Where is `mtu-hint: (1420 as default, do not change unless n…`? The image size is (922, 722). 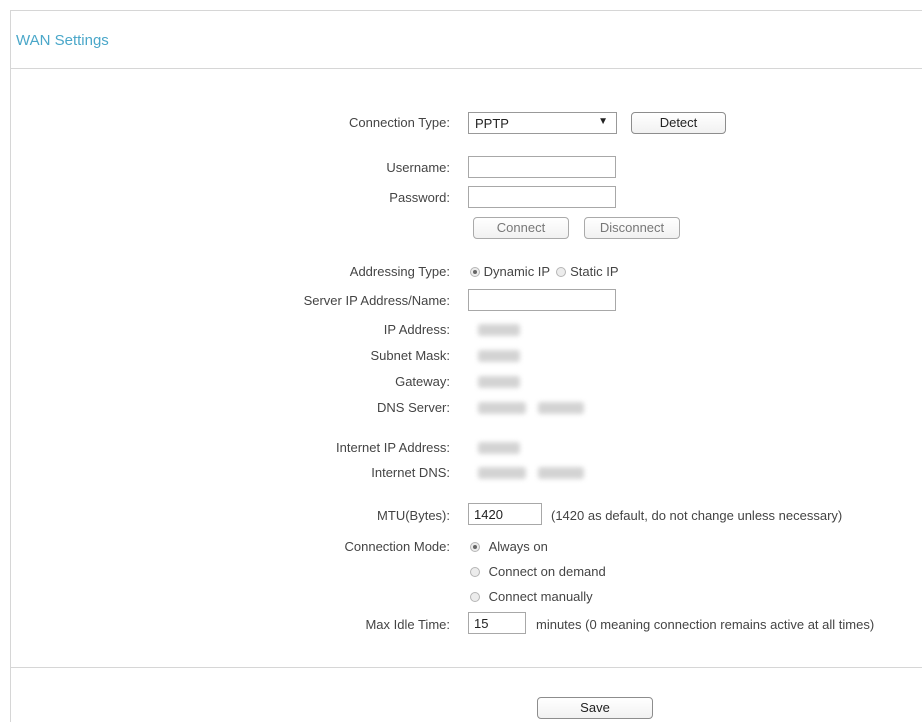 mtu-hint: (1420 as default, do not change unless n… is located at coordinates (697, 515).